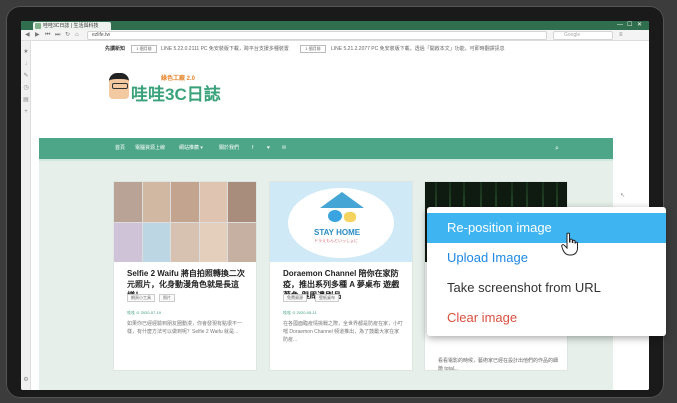  What do you see at coordinates (252, 148) in the screenshot?
I see `facebook-icon: f` at bounding box center [252, 148].